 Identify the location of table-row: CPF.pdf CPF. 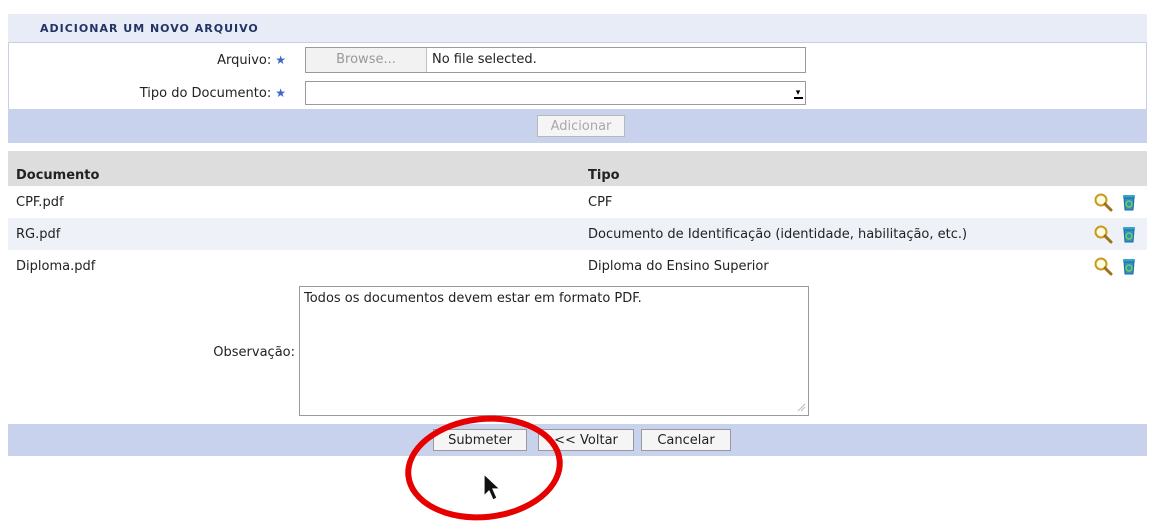
(577, 202).